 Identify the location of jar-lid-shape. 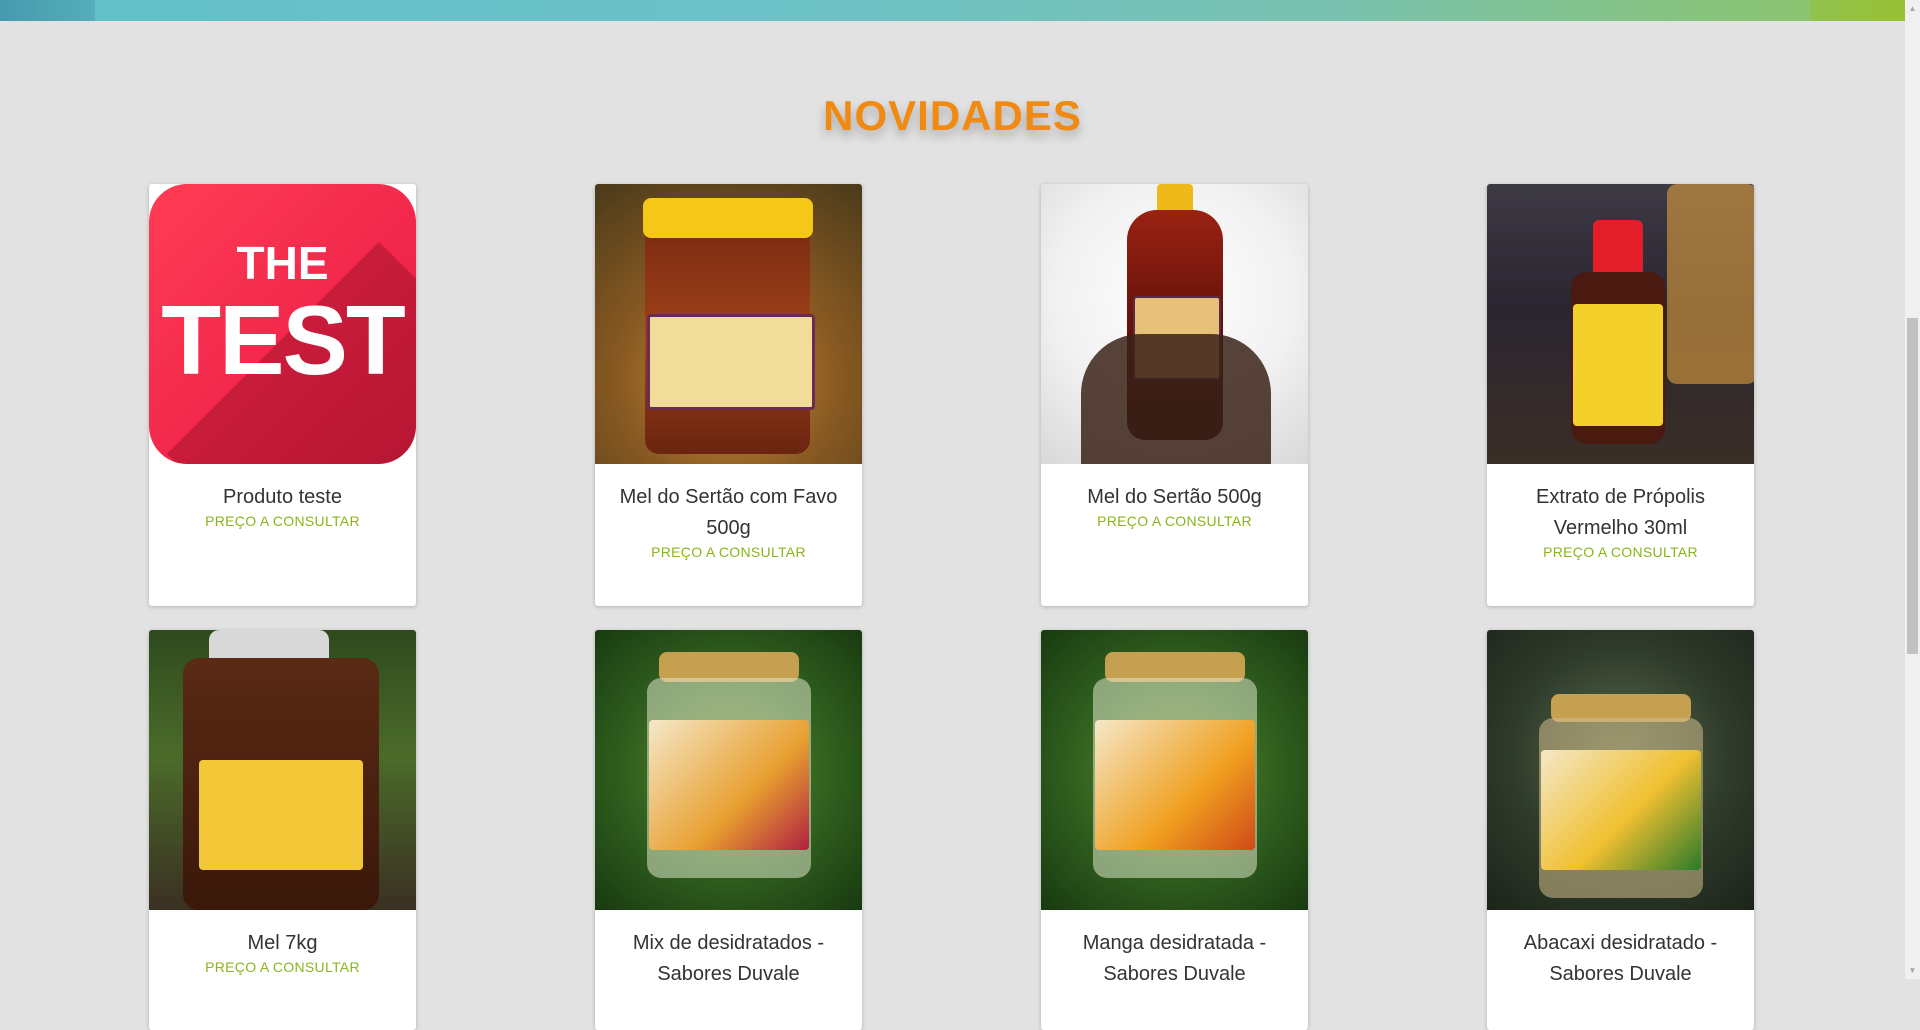
(728, 218).